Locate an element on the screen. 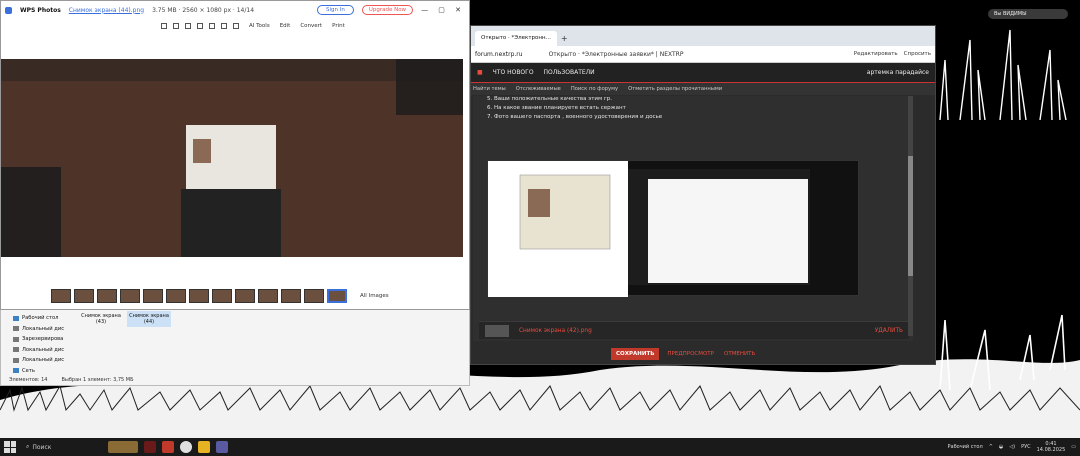 The image size is (1080, 456). attachment-name: Снимок экрана (42).png is located at coordinates (555, 331).